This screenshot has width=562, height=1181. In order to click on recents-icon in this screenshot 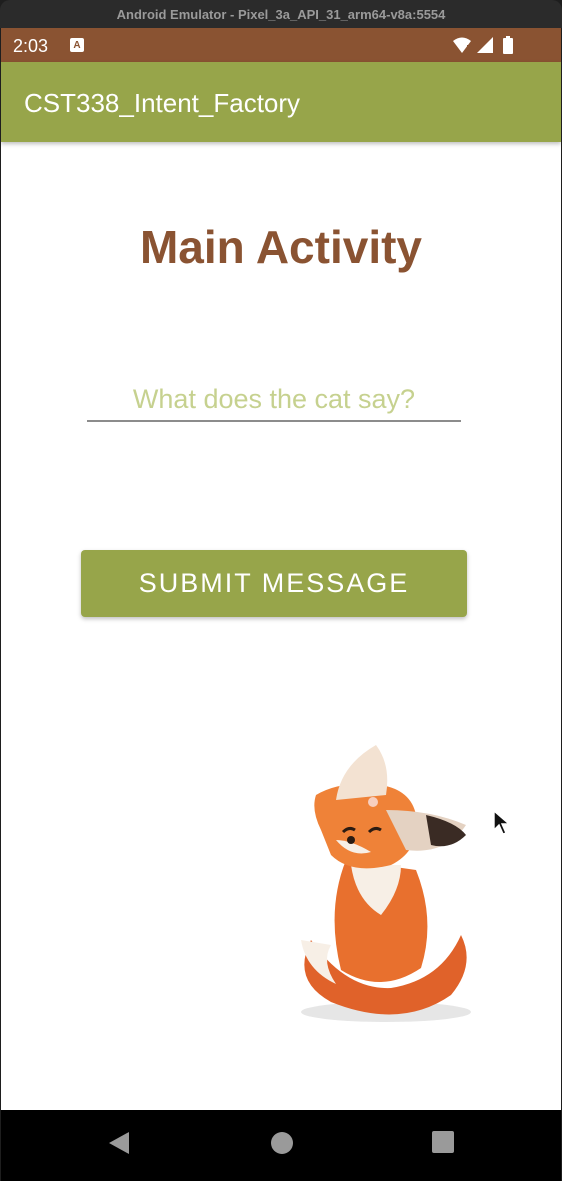, I will do `click(443, 1142)`.